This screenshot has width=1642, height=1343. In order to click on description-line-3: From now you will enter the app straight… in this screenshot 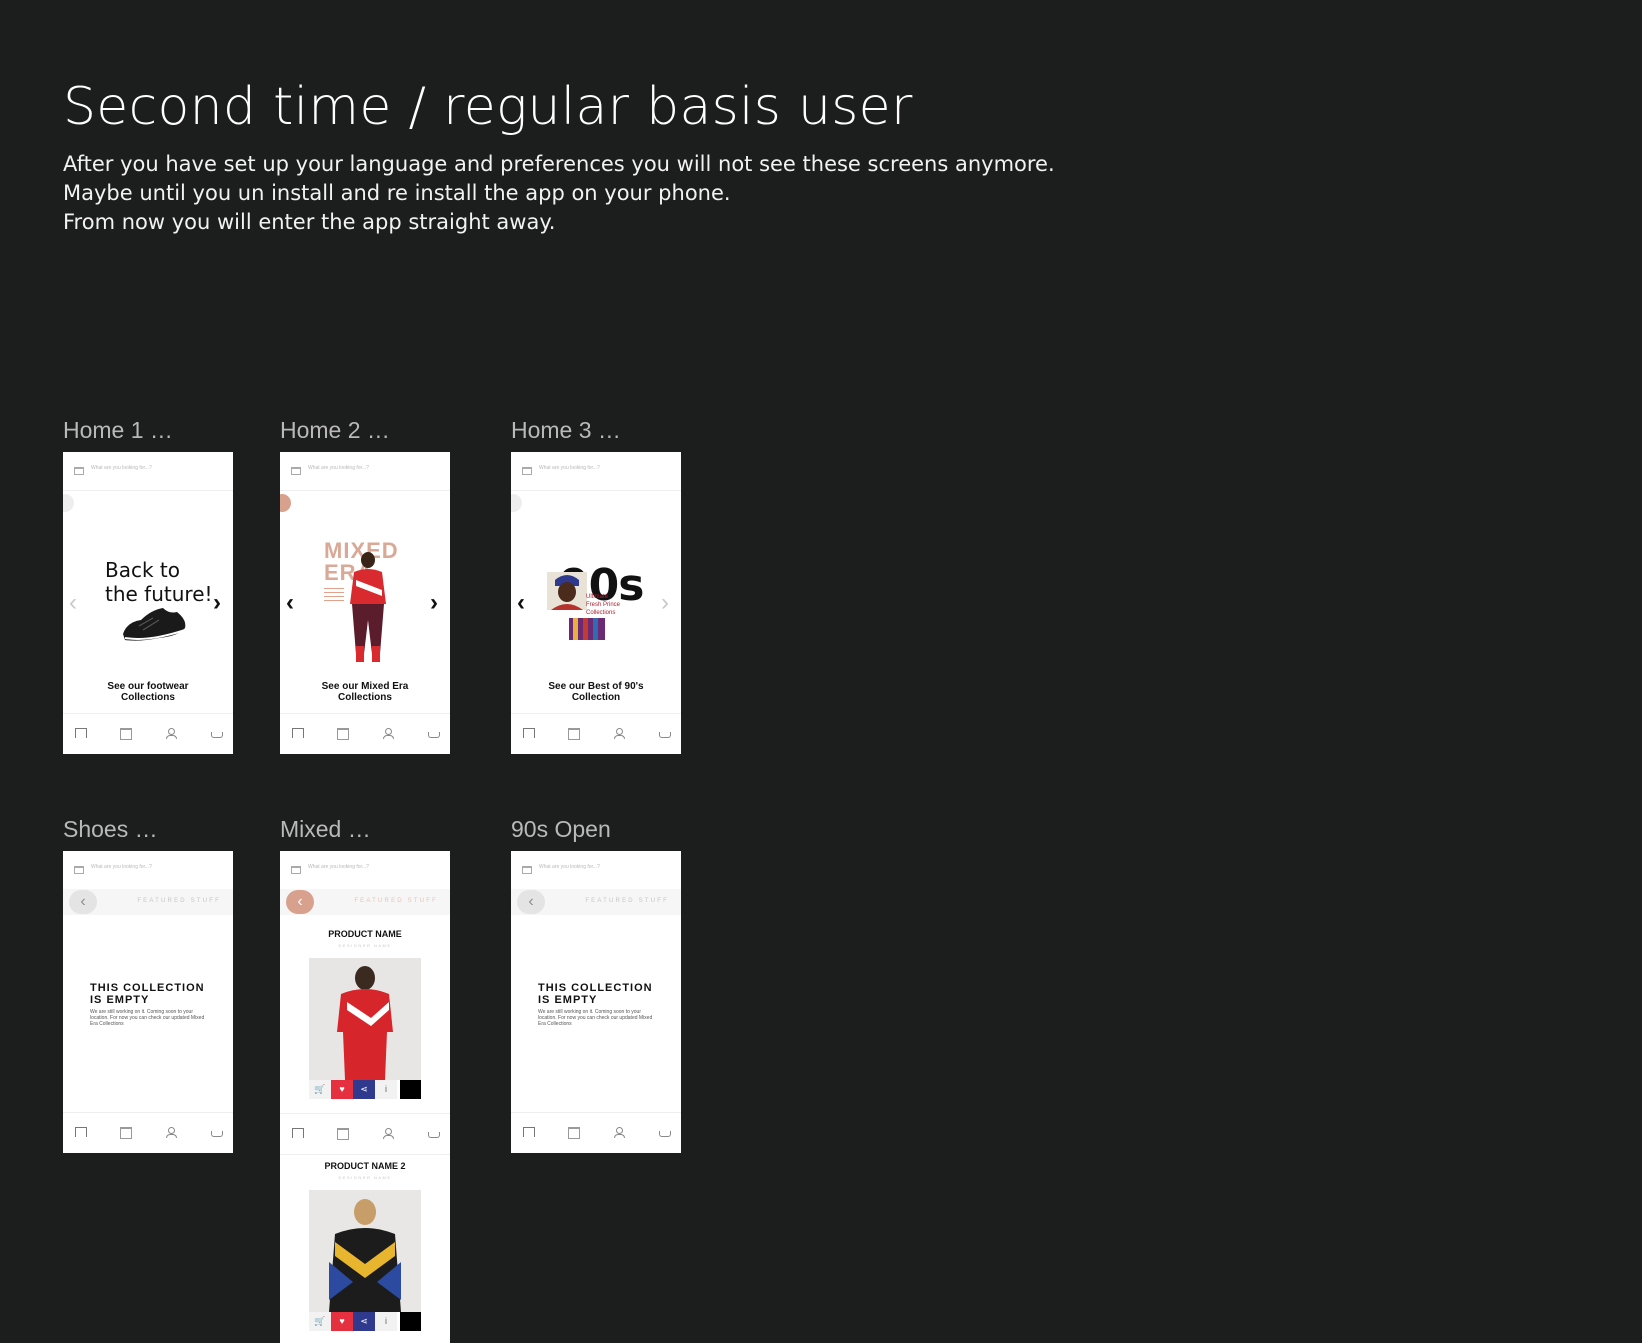, I will do `click(309, 222)`.